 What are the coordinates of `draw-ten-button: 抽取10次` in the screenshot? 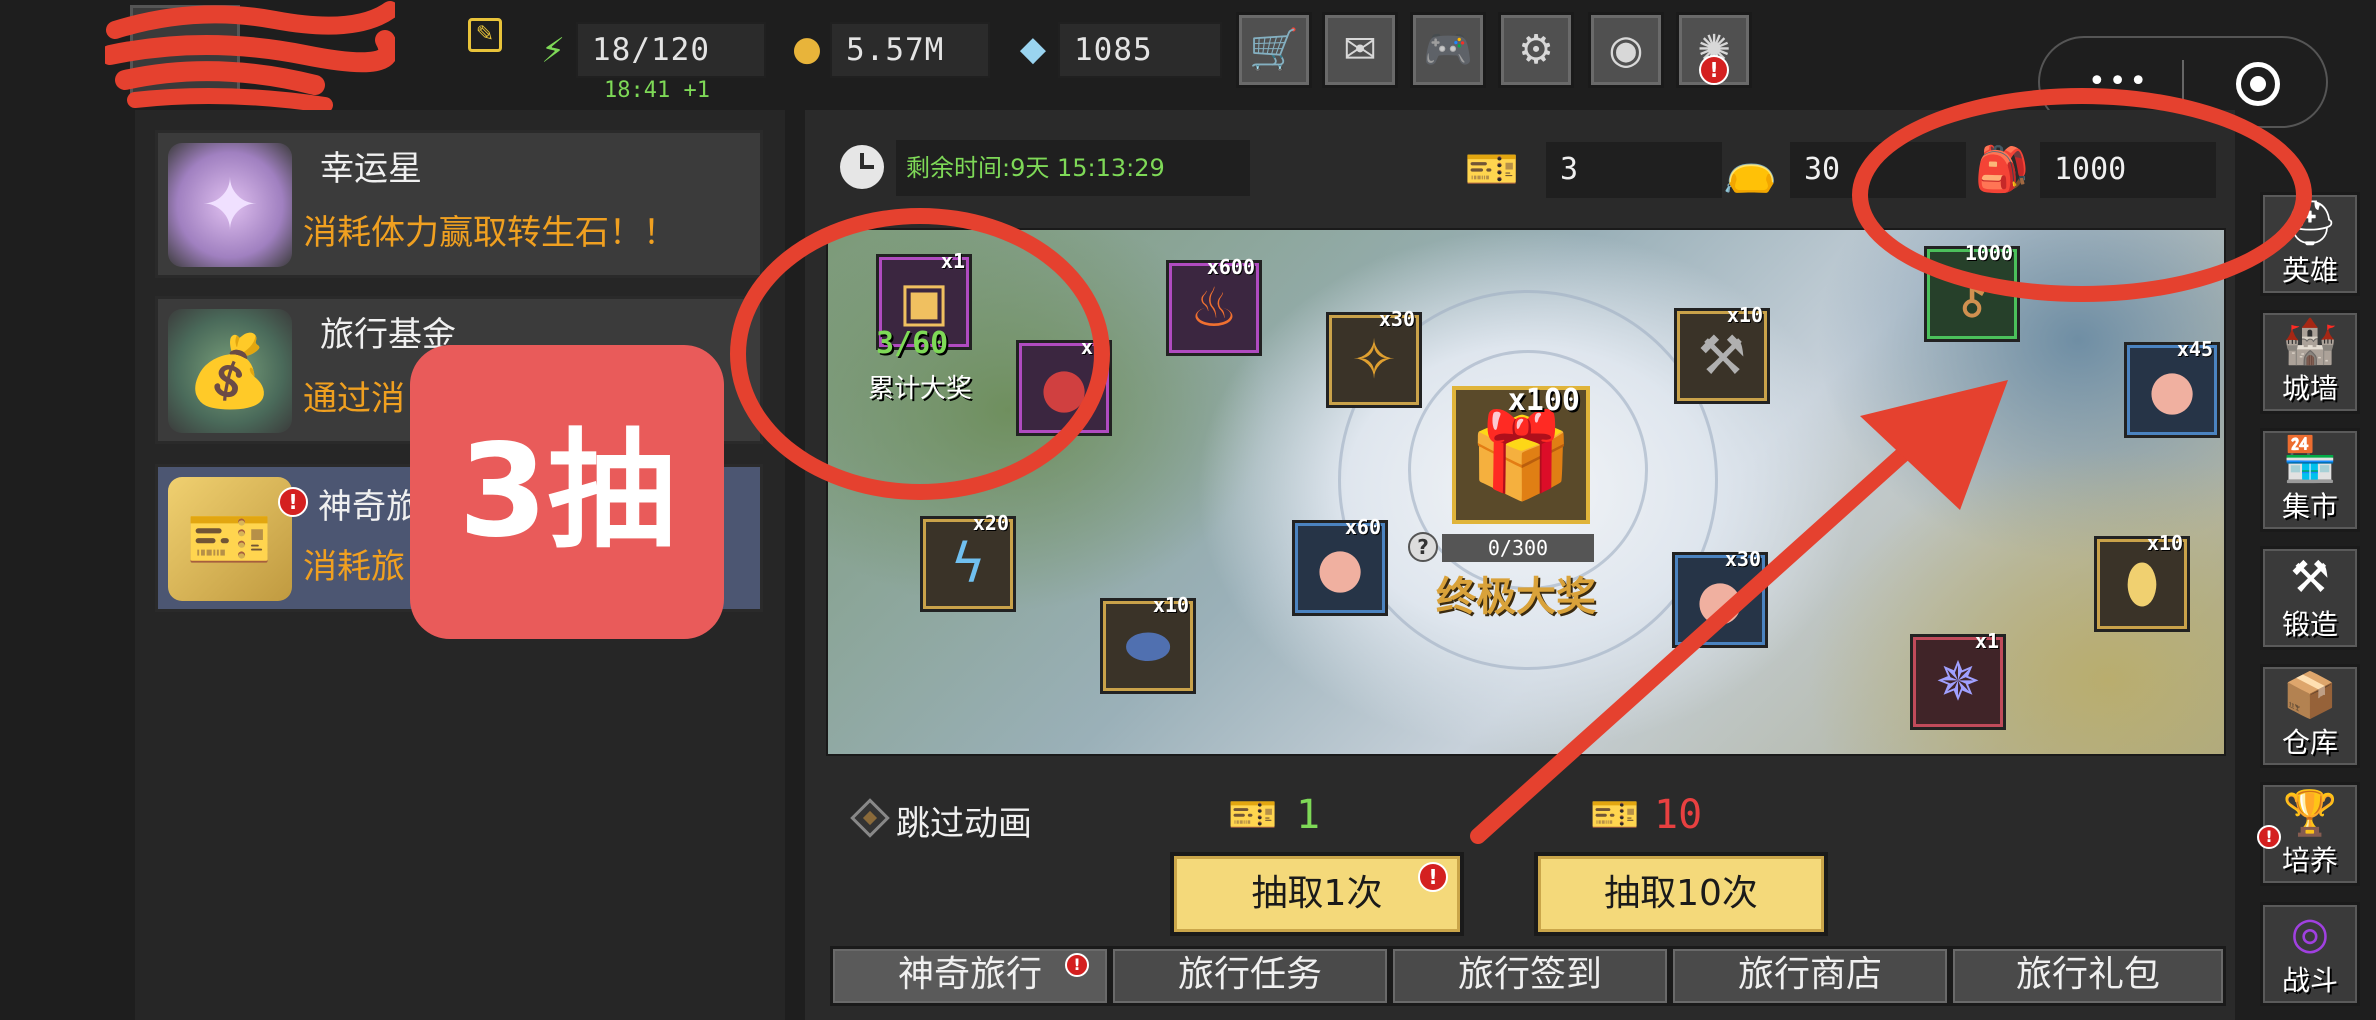 It's located at (1681, 894).